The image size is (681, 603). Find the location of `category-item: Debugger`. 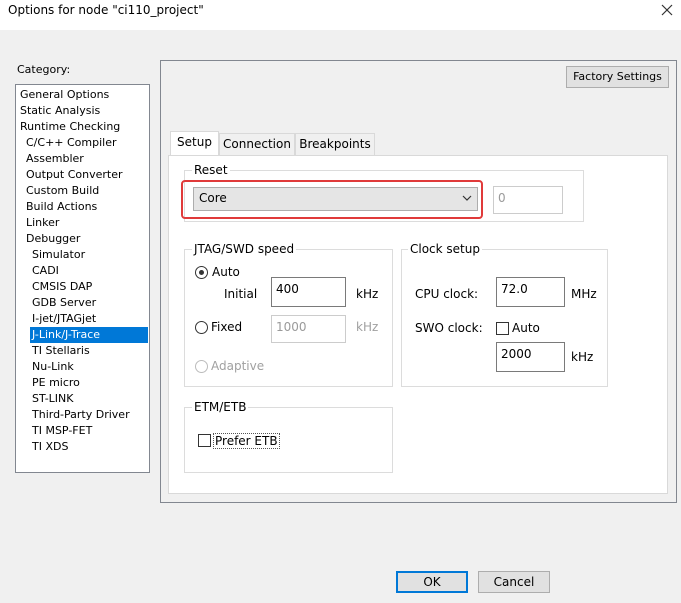

category-item: Debugger is located at coordinates (52, 239).